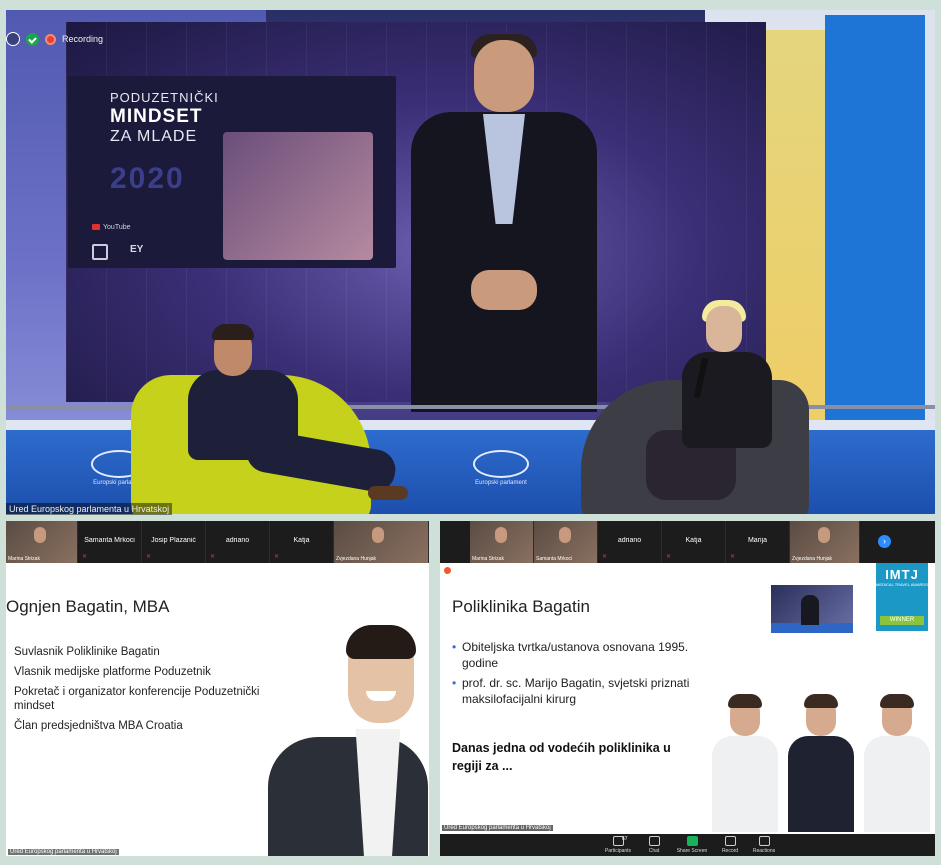 This screenshot has width=941, height=865. I want to click on strip-spacer, so click(455, 542).